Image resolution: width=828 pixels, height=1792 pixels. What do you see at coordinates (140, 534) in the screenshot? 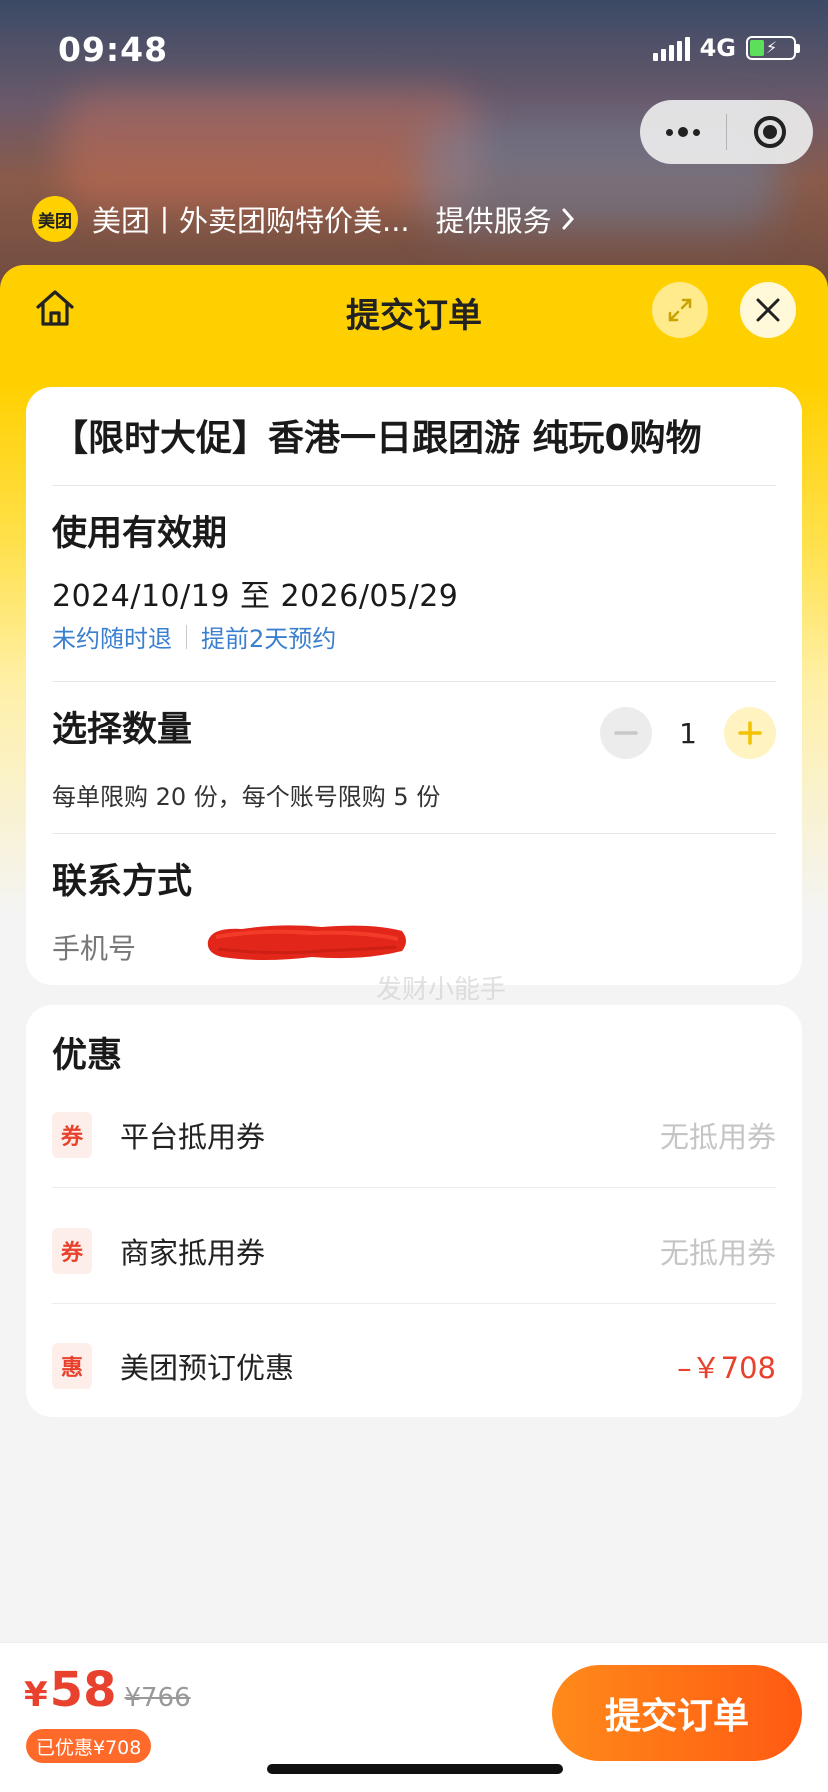
I see `validity-label: 使用有效期` at bounding box center [140, 534].